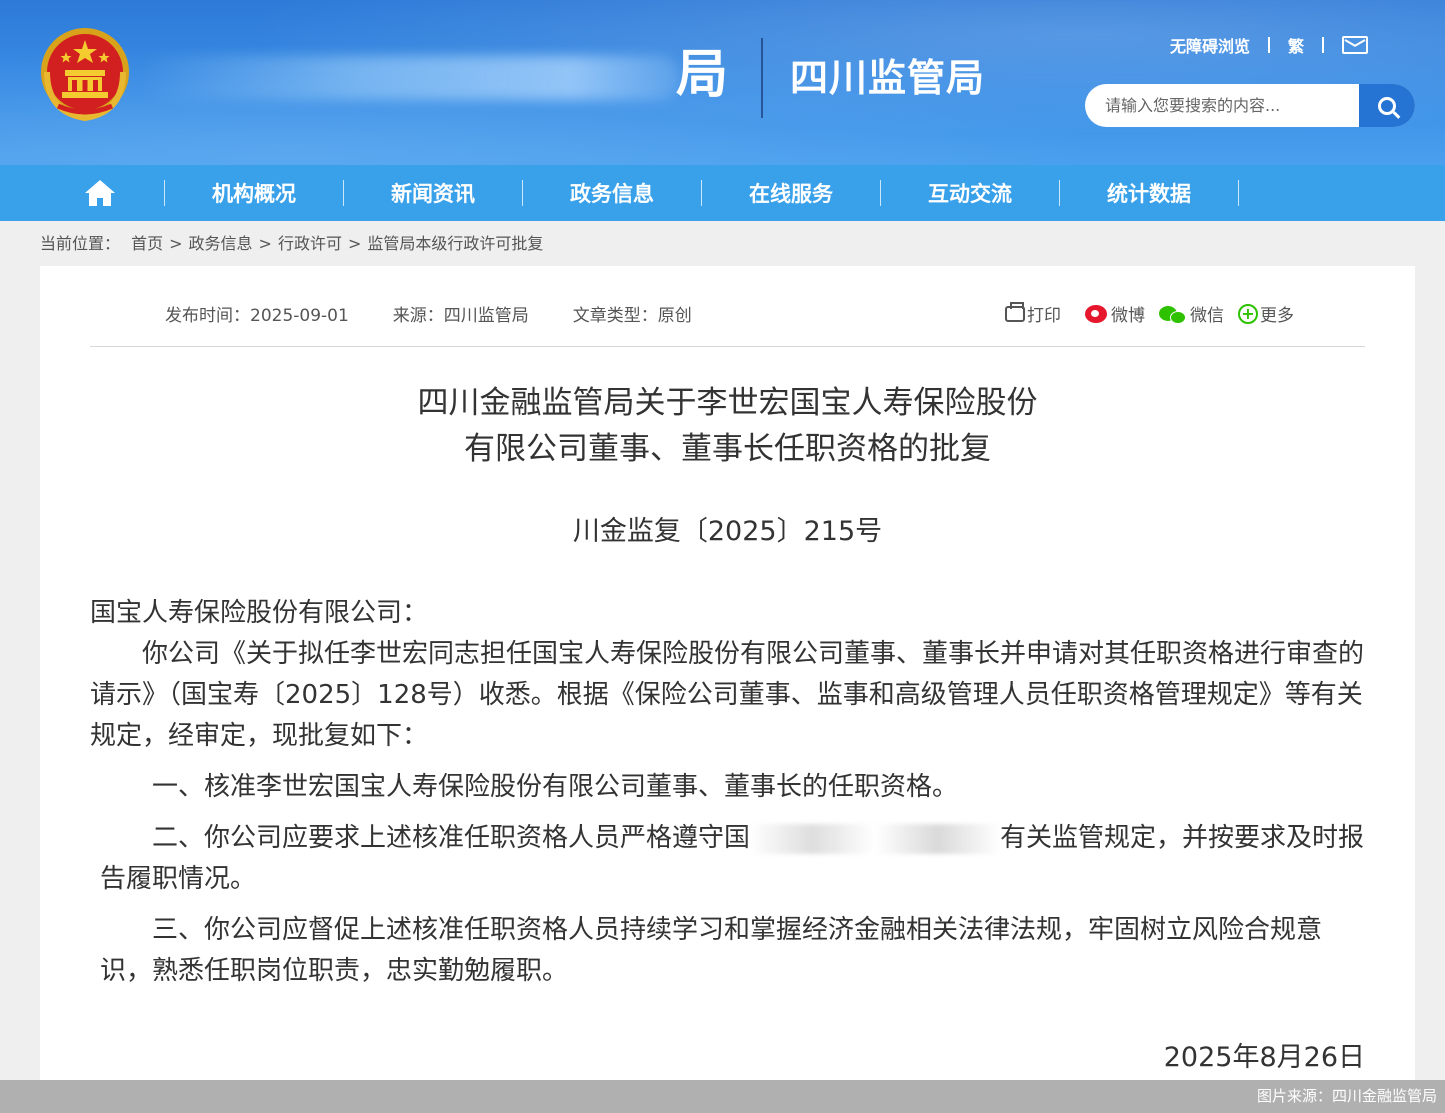 The width and height of the screenshot is (1445, 1113). I want to click on approval-item-1: 一、核准李世宏国宝人寿保险股份有限公司董事、董事长的任职资格。, so click(555, 787).